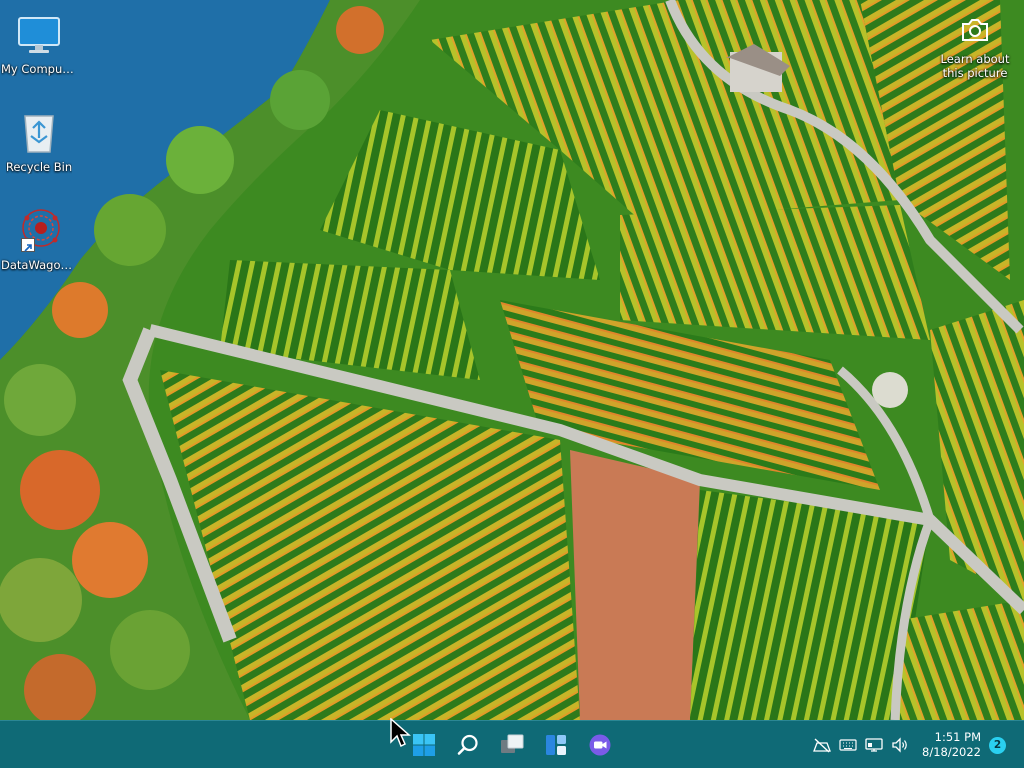 The height and width of the screenshot is (768, 1024). What do you see at coordinates (848, 745) in the screenshot?
I see `keyboard-icon` at bounding box center [848, 745].